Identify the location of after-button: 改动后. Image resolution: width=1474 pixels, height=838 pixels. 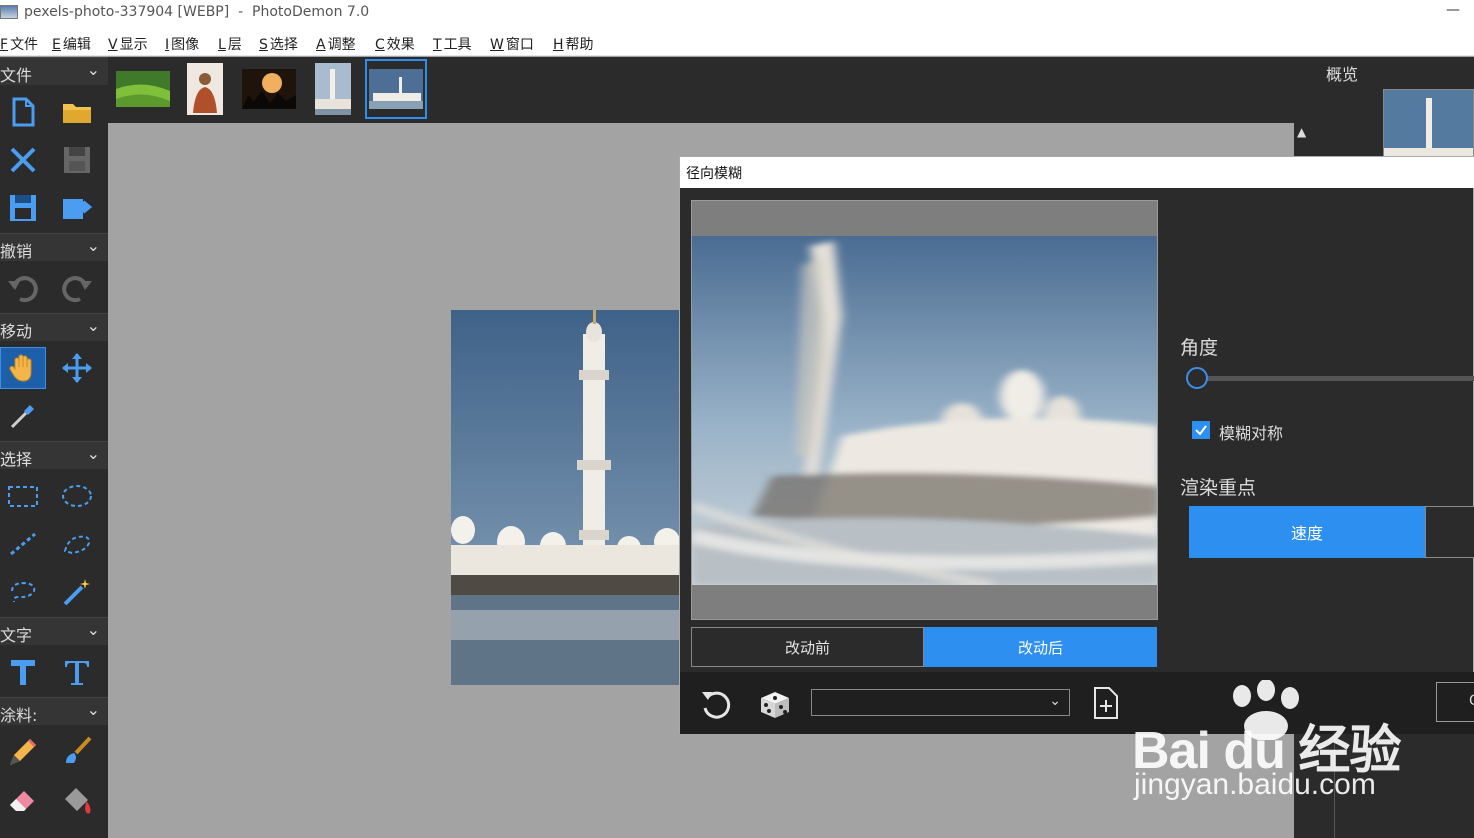
(1040, 647).